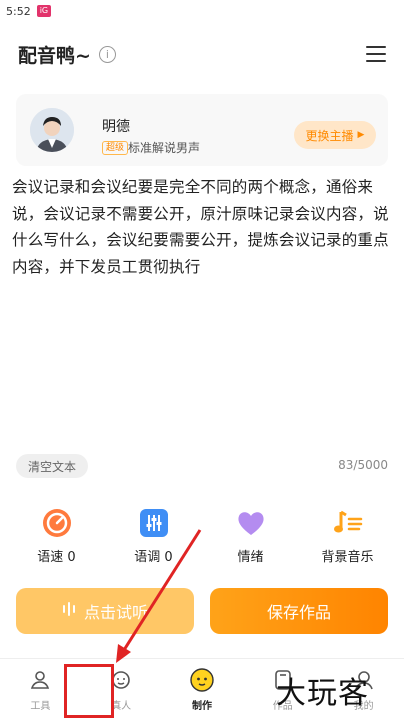  What do you see at coordinates (56, 557) in the screenshot?
I see `speed-label: 语速 0` at bounding box center [56, 557].